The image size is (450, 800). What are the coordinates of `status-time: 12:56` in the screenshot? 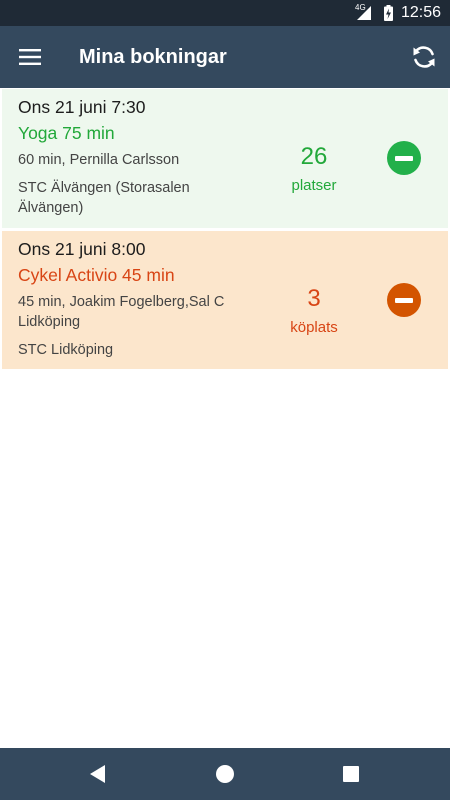 It's located at (421, 12).